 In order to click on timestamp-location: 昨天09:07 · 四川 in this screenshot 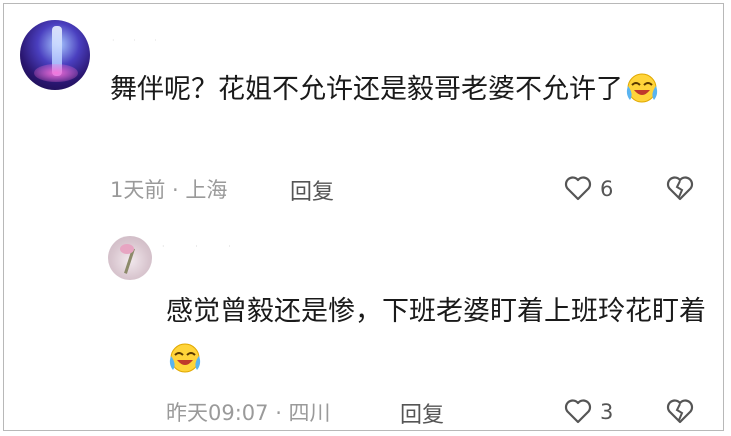, I will do `click(248, 413)`.